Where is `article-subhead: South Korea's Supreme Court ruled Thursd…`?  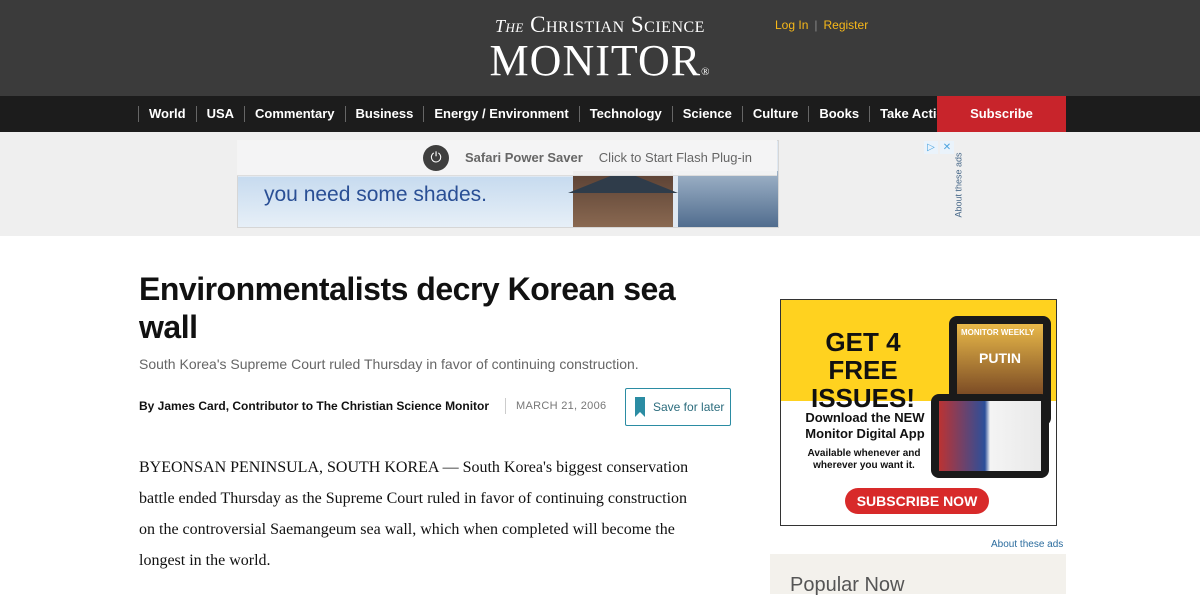 article-subhead: South Korea's Supreme Court ruled Thursd… is located at coordinates (389, 364).